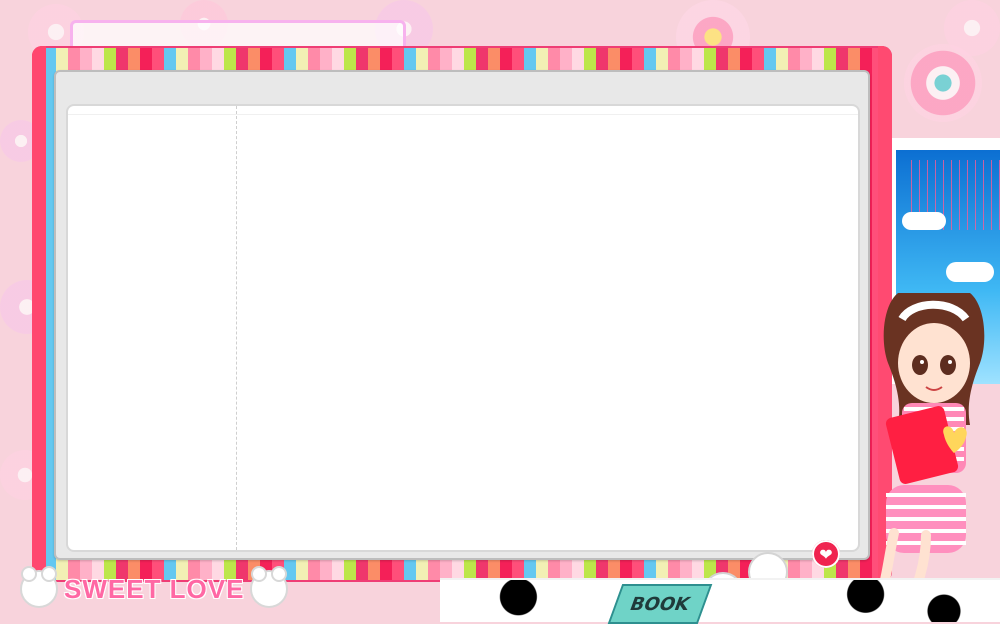  What do you see at coordinates (924, 456) in the screenshot?
I see `girl-illustration` at bounding box center [924, 456].